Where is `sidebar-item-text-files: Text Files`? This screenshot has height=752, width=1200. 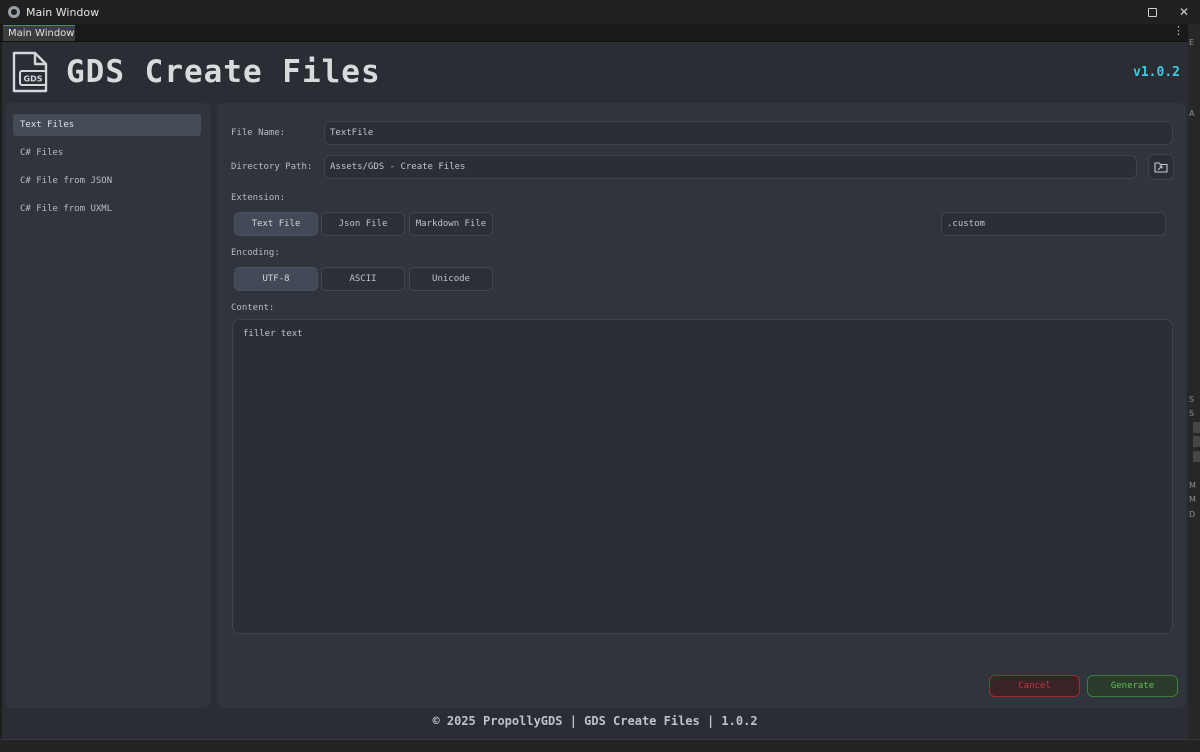
sidebar-item-text-files: Text Files is located at coordinates (107, 125).